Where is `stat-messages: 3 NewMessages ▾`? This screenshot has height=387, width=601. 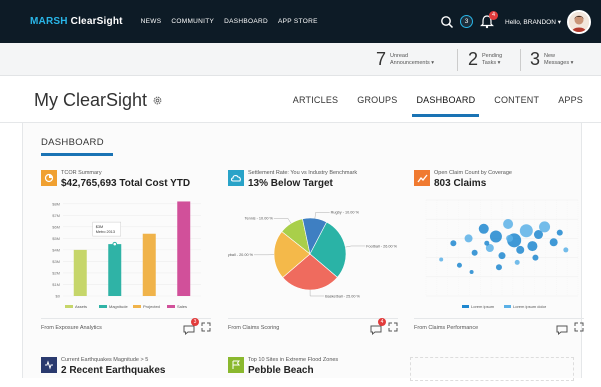
stat-messages: 3 NewMessages ▾ is located at coordinates (551, 59).